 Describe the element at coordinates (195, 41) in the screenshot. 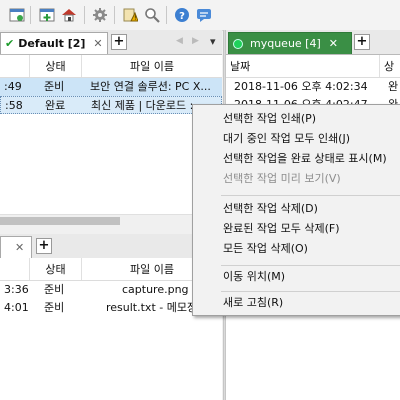

I see `tab-next-icon: ▶` at that location.